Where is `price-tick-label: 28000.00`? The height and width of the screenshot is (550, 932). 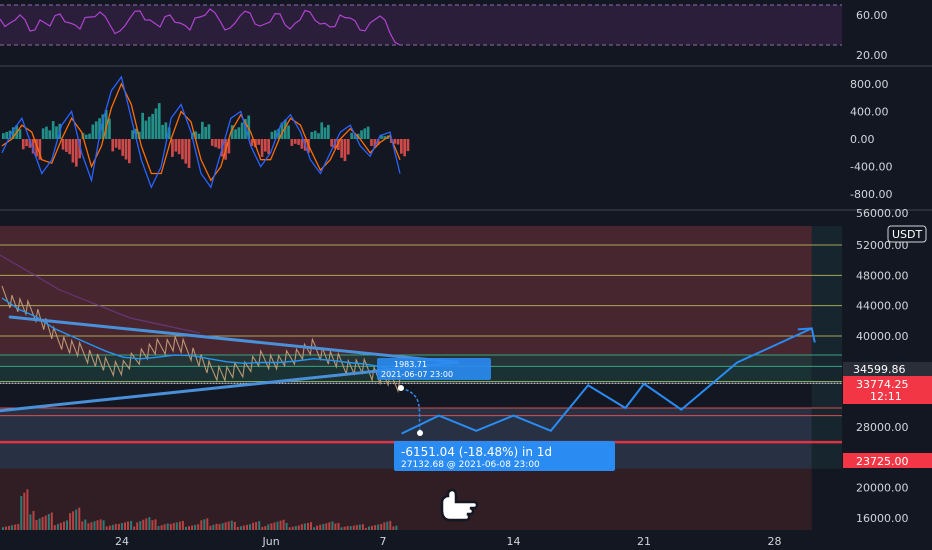 price-tick-label: 28000.00 is located at coordinates (882, 427).